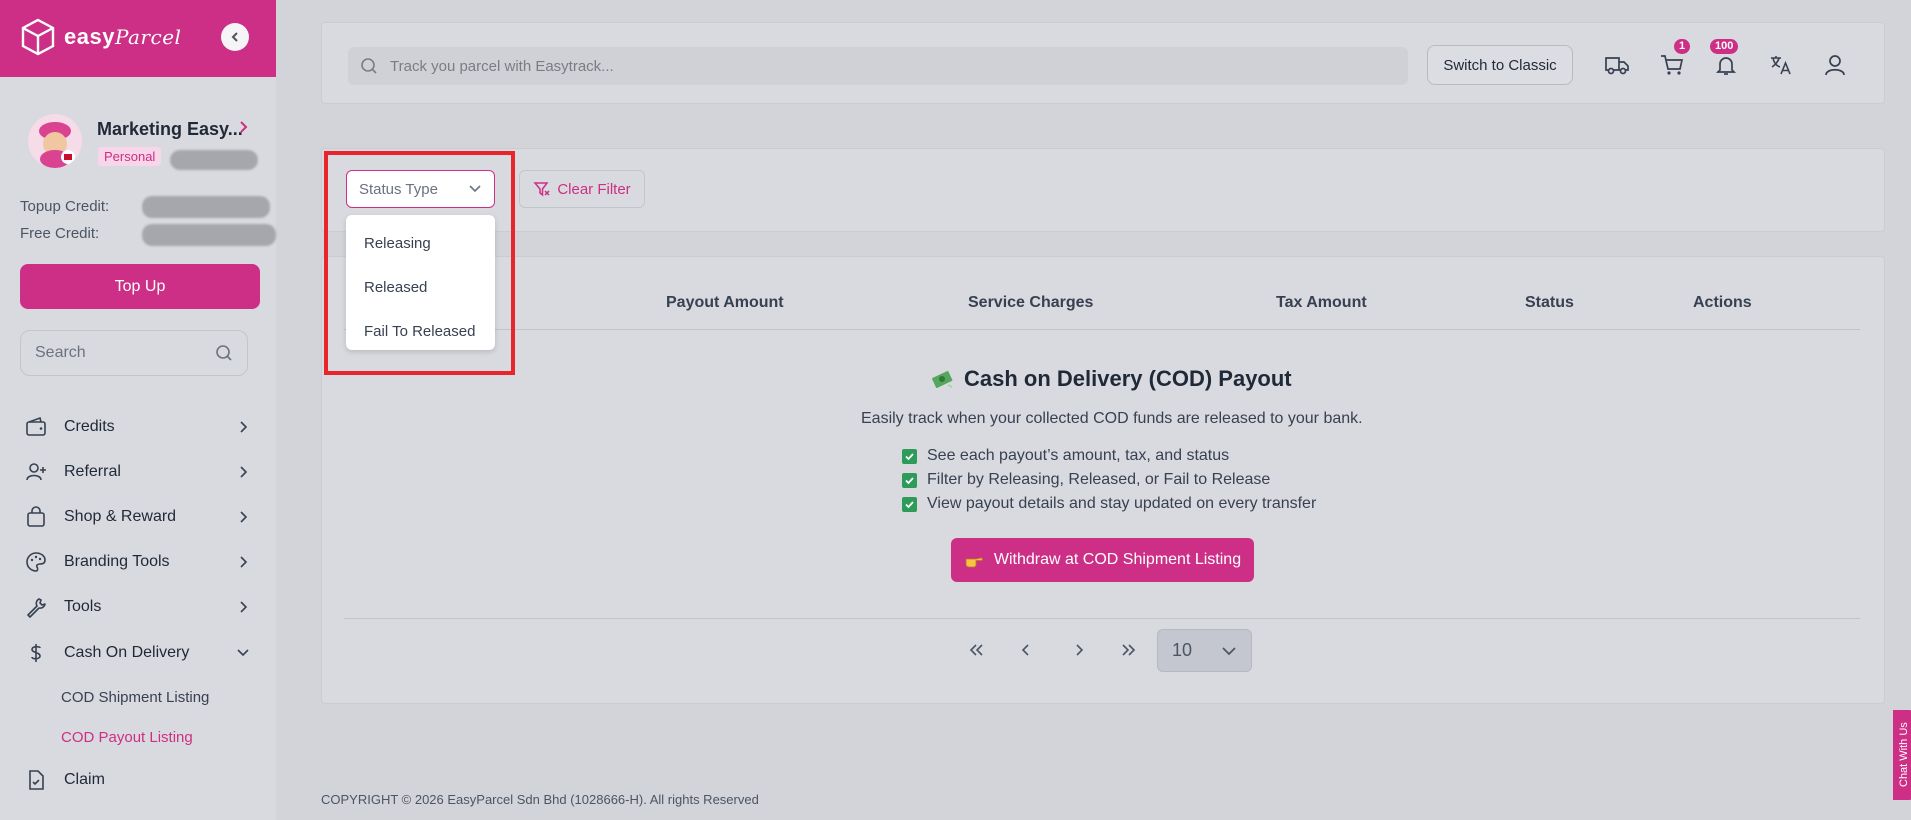 This screenshot has height=820, width=1911. Describe the element at coordinates (137, 780) in the screenshot. I see `sidebar-item-claim: Claim` at that location.